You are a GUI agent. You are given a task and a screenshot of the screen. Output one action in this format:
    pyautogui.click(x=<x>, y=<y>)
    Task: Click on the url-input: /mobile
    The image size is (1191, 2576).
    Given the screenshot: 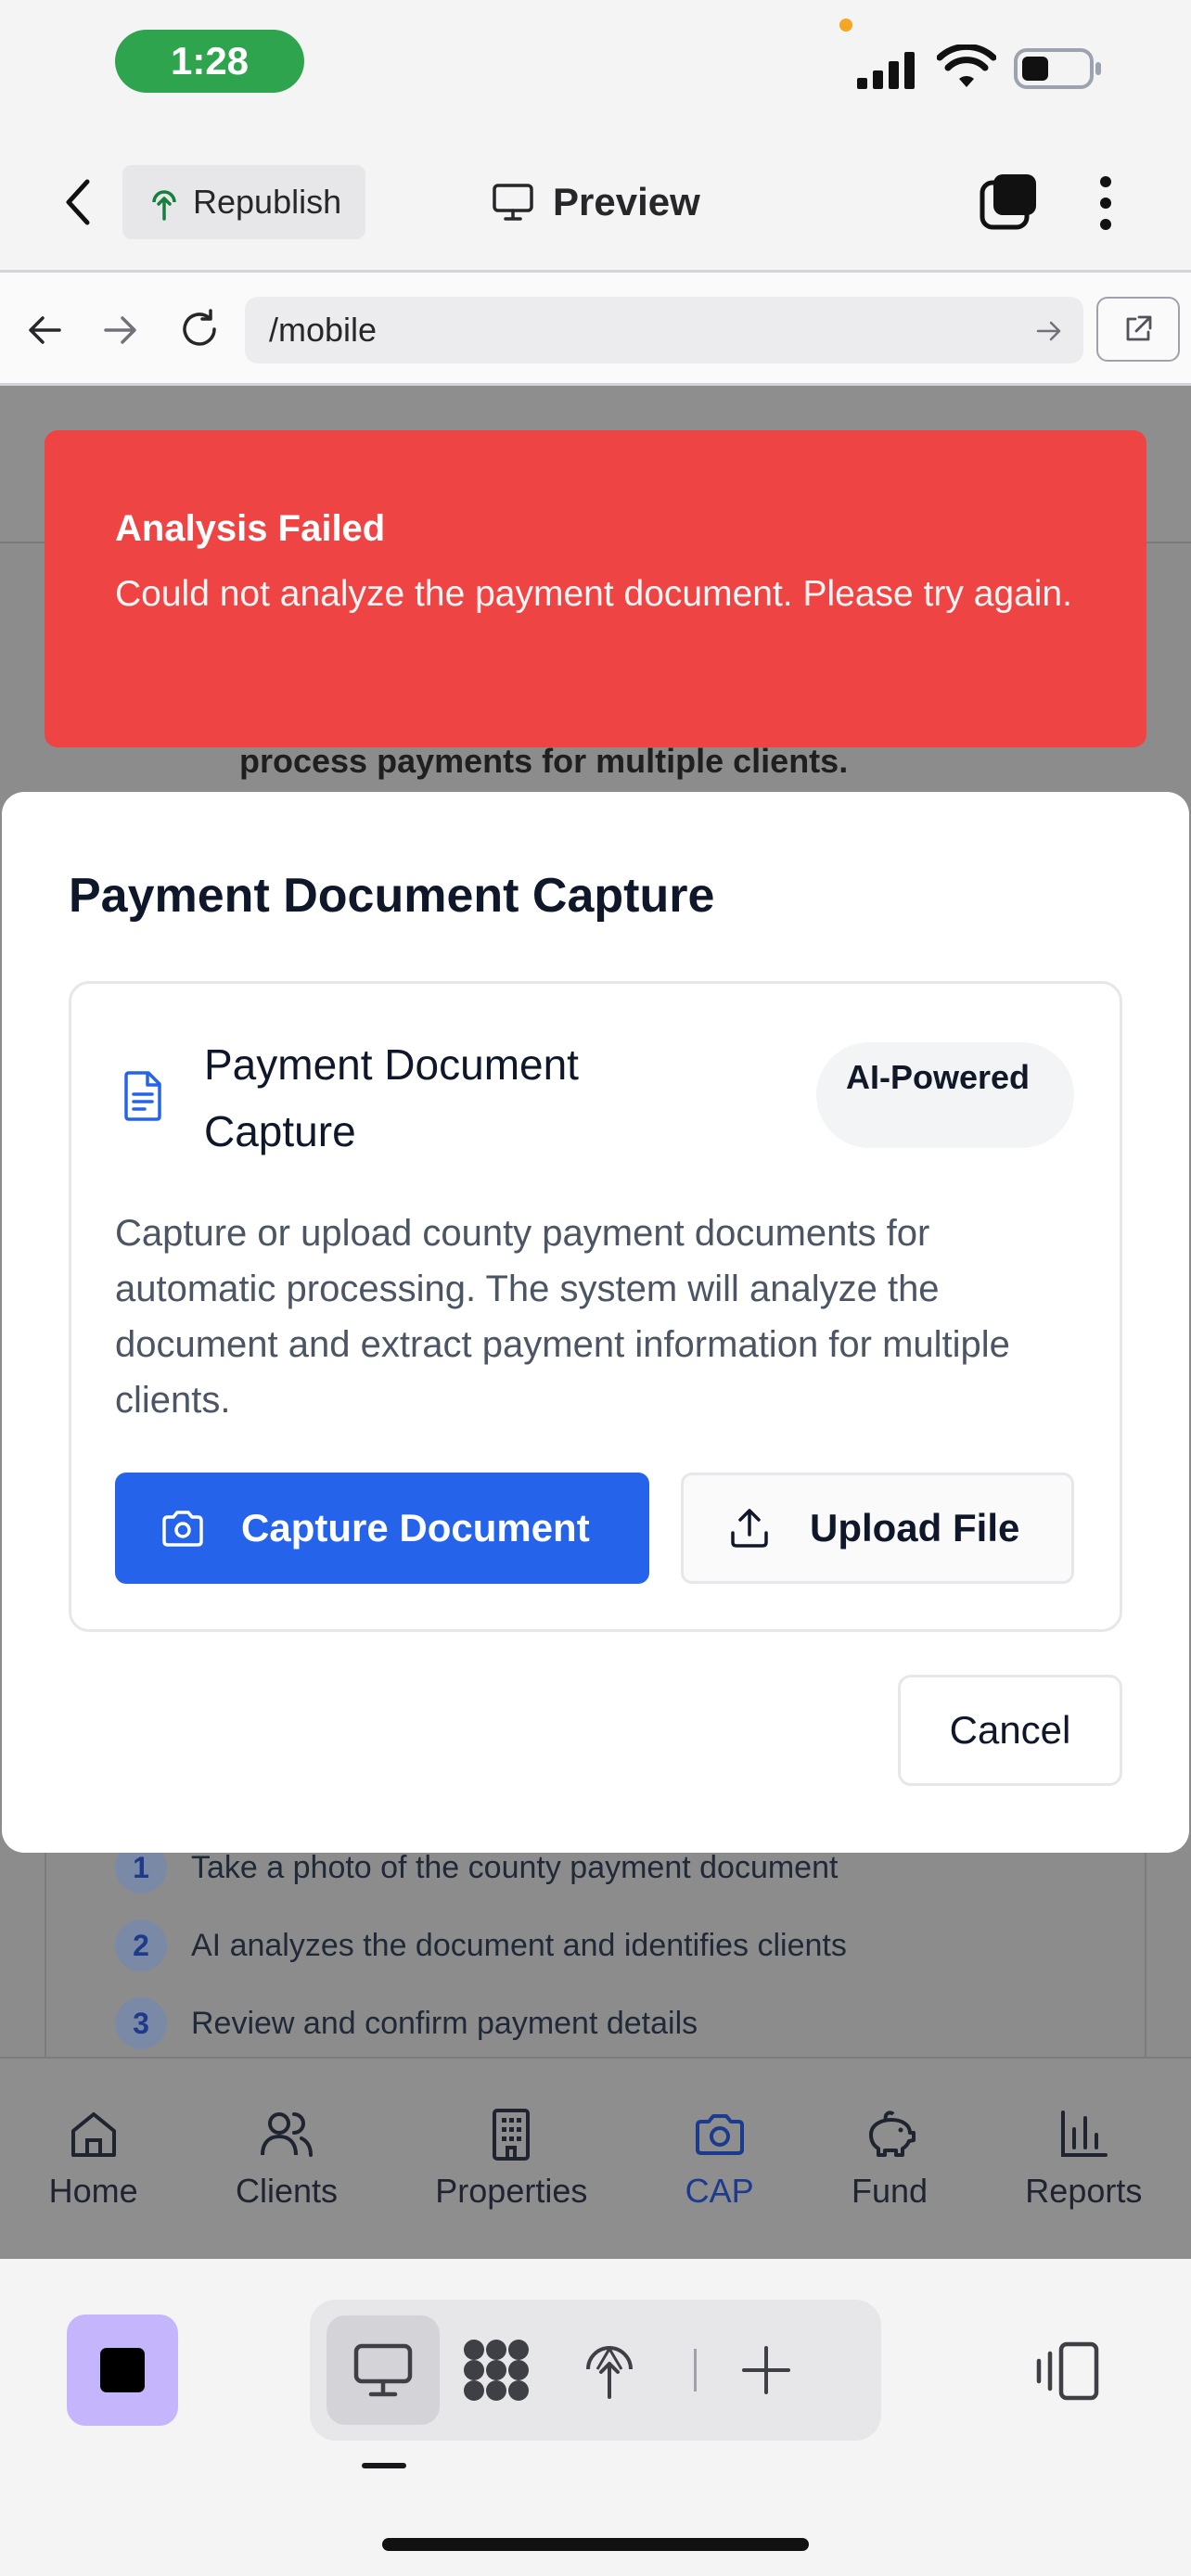 What is the action you would take?
    pyautogui.click(x=664, y=330)
    